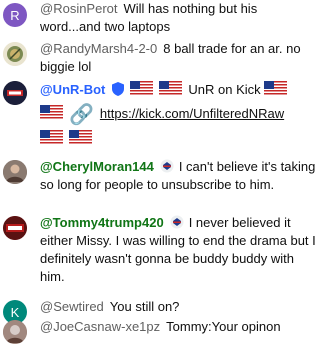  What do you see at coordinates (98, 48) in the screenshot?
I see `author-name: @RandyMarsh4-2-0` at bounding box center [98, 48].